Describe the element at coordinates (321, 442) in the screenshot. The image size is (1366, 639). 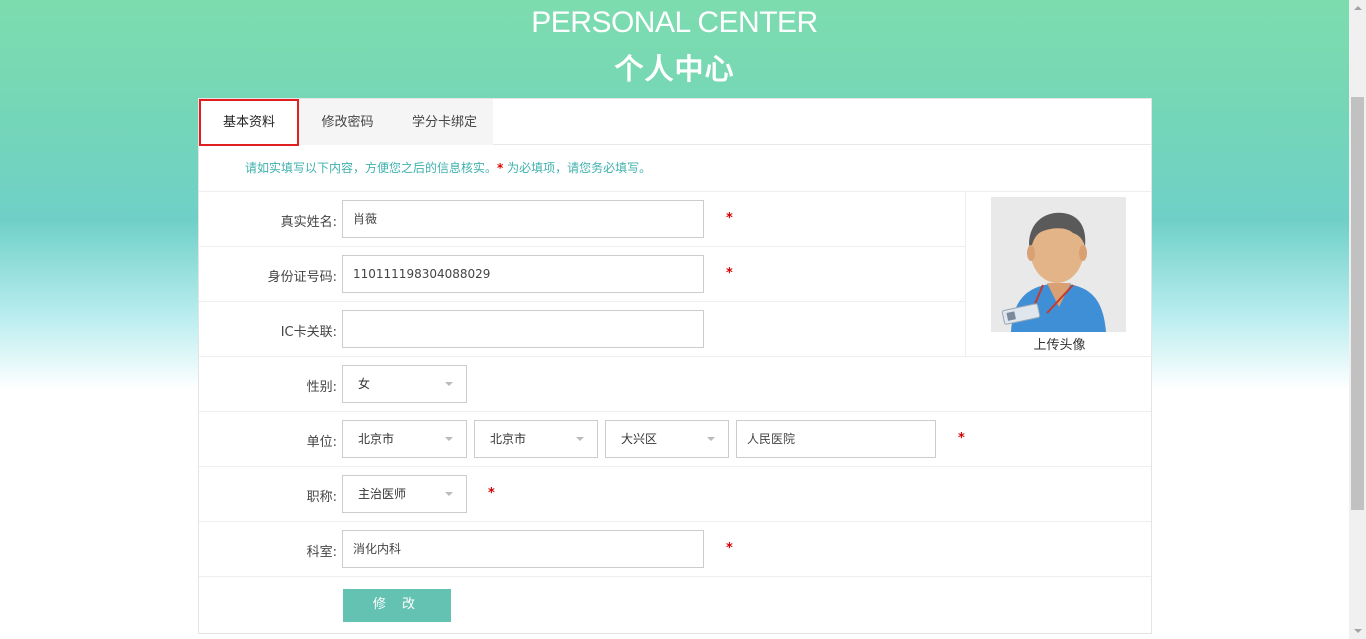
I see `unit-label: 单位:` at that location.